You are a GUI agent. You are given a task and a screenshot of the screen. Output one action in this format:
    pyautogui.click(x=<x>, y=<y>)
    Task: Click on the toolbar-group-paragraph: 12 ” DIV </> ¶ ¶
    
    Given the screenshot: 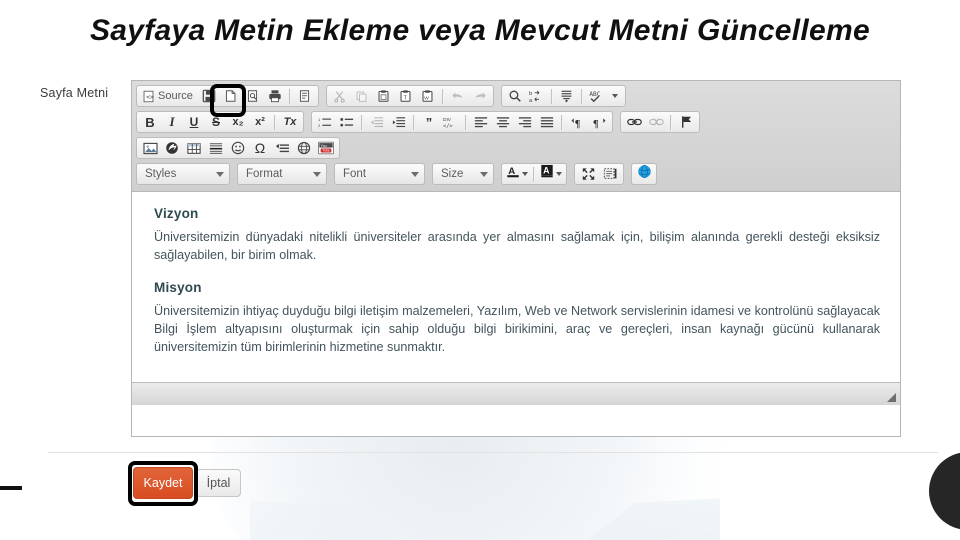 What is the action you would take?
    pyautogui.click(x=462, y=122)
    